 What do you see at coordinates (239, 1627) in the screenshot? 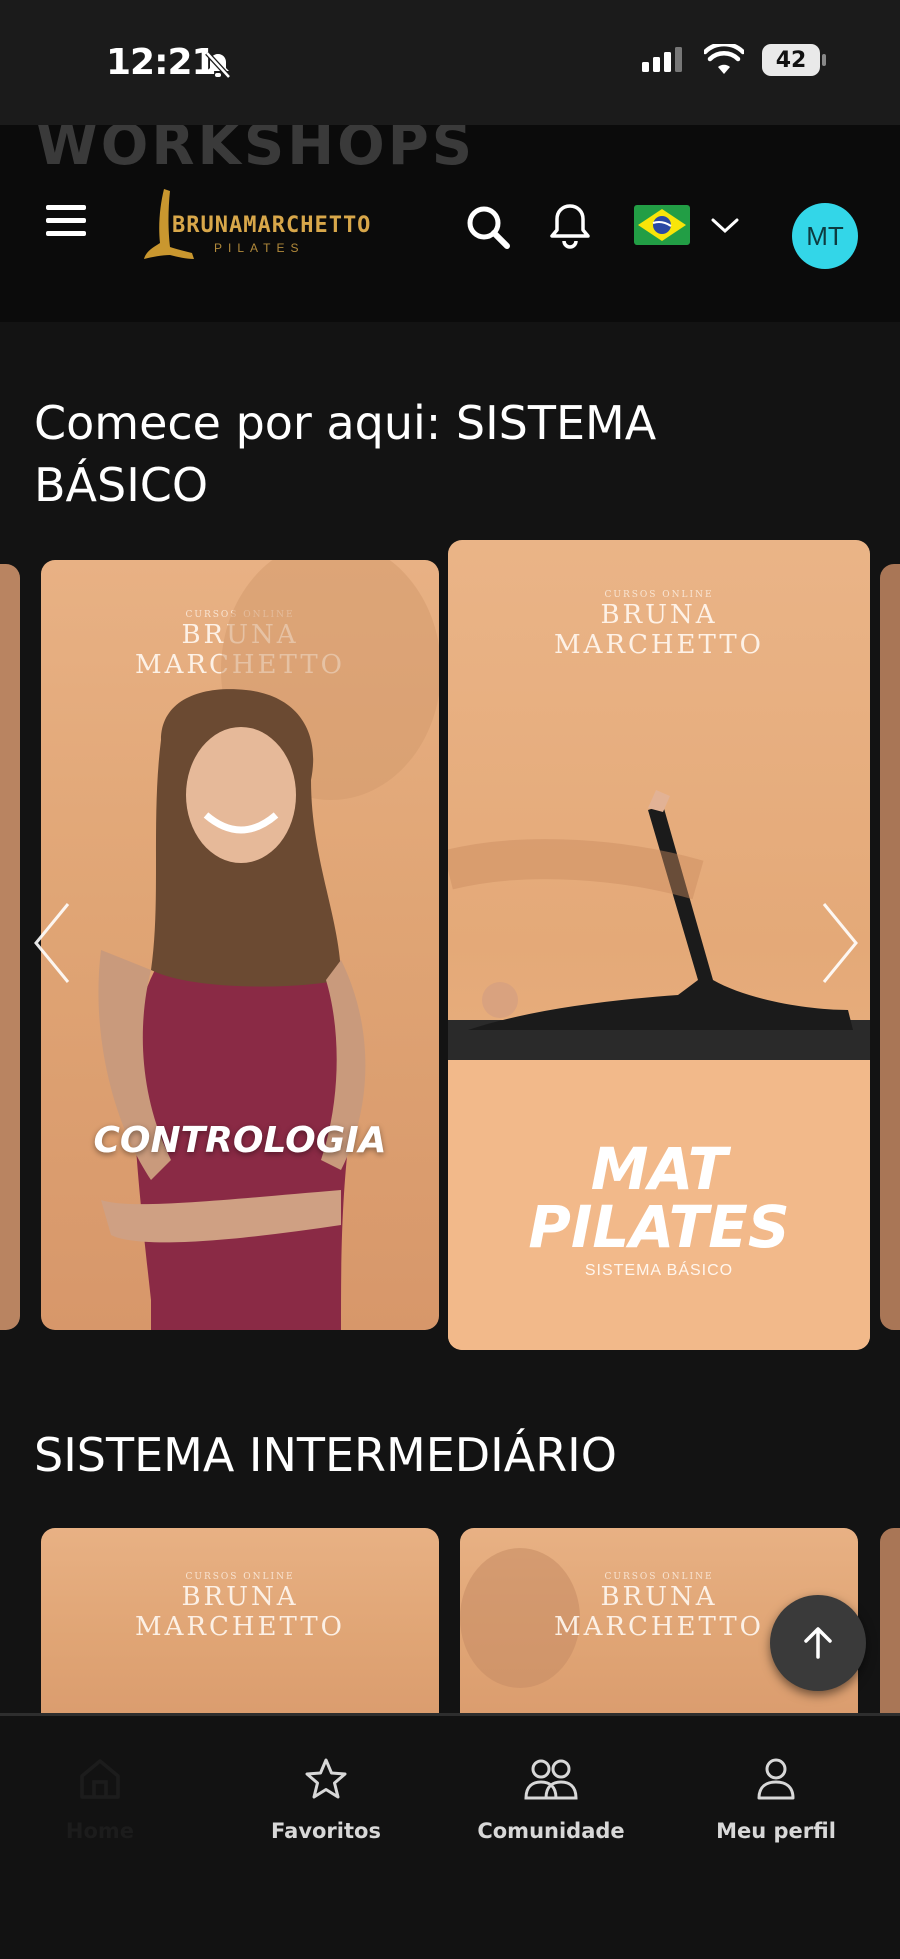
I see `brand-line: MARCHETTO` at bounding box center [239, 1627].